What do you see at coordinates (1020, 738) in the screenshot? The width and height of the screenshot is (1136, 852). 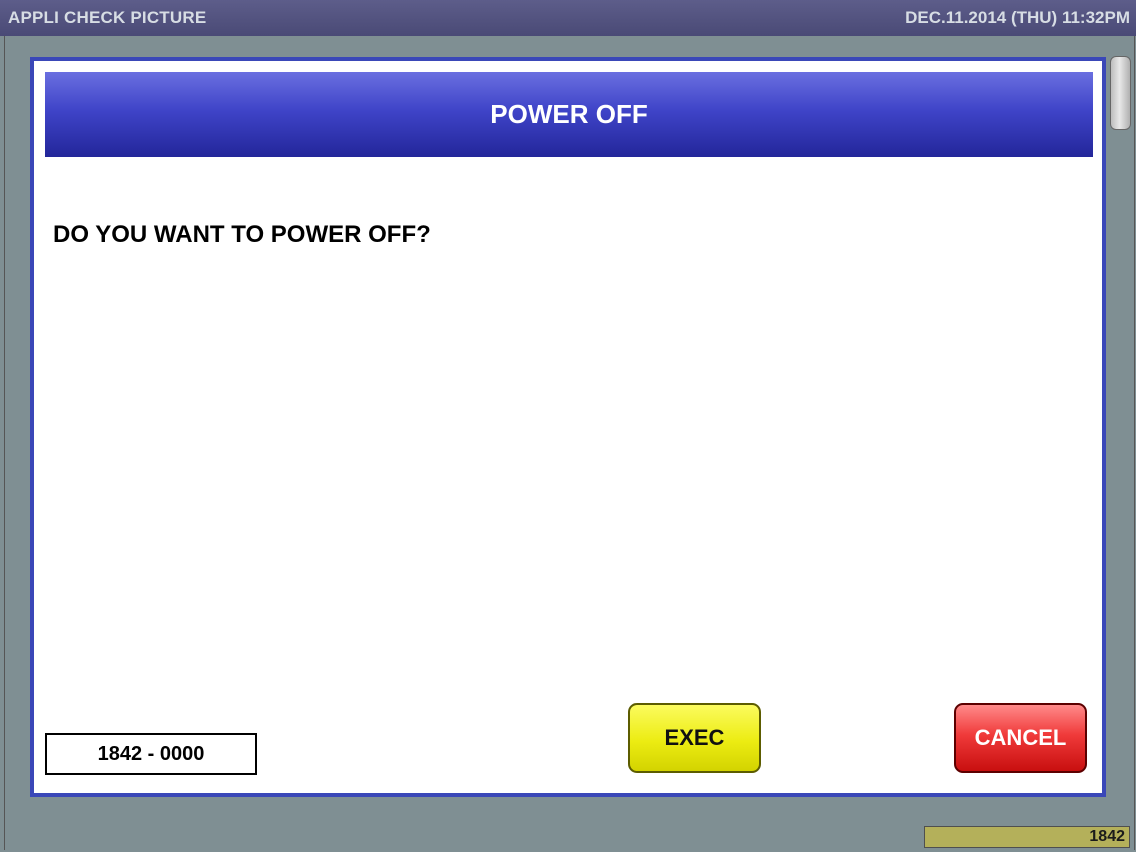 I see `cancel-button: CANCEL` at bounding box center [1020, 738].